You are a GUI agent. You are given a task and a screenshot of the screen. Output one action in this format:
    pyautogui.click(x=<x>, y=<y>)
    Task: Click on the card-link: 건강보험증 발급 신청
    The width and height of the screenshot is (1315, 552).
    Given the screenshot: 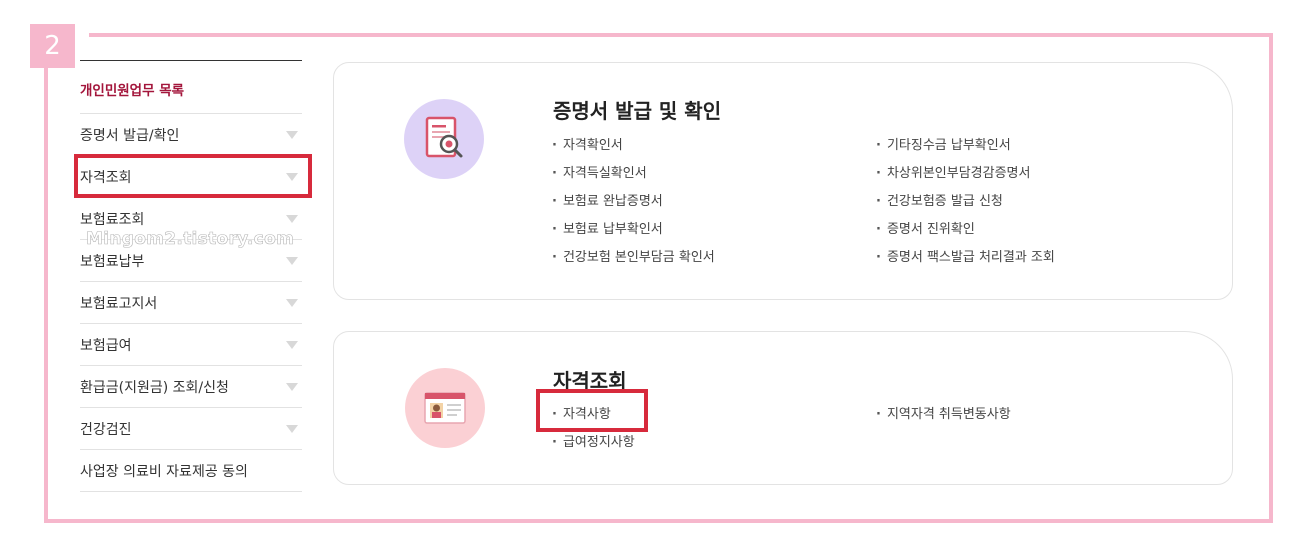 What is the action you would take?
    pyautogui.click(x=965, y=202)
    